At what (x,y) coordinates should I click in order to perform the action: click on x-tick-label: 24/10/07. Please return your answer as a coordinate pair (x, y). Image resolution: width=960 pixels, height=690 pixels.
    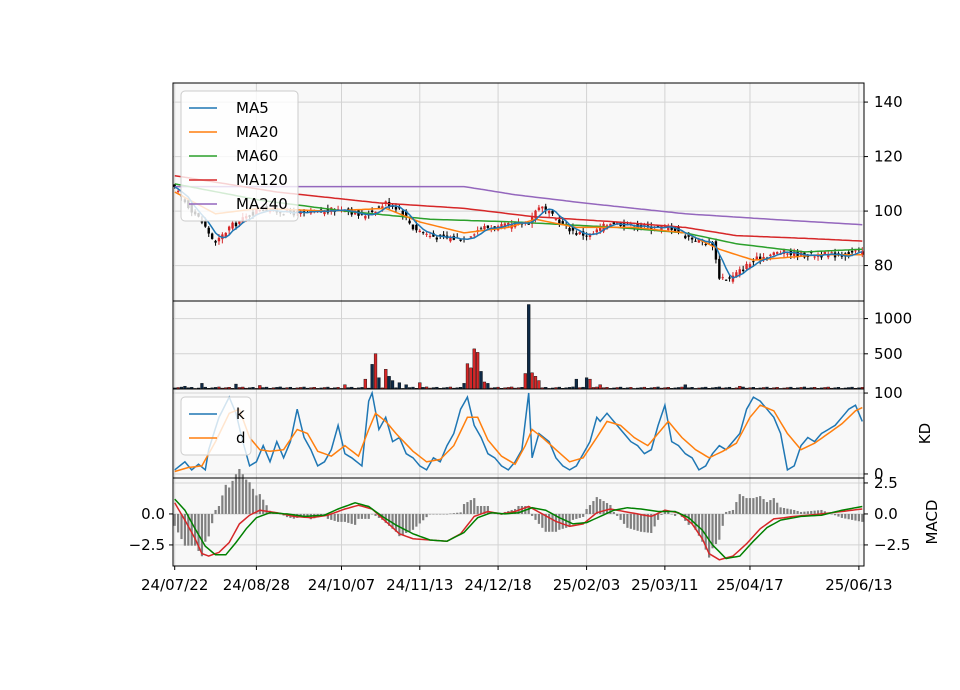
    Looking at the image, I should click on (341, 585).